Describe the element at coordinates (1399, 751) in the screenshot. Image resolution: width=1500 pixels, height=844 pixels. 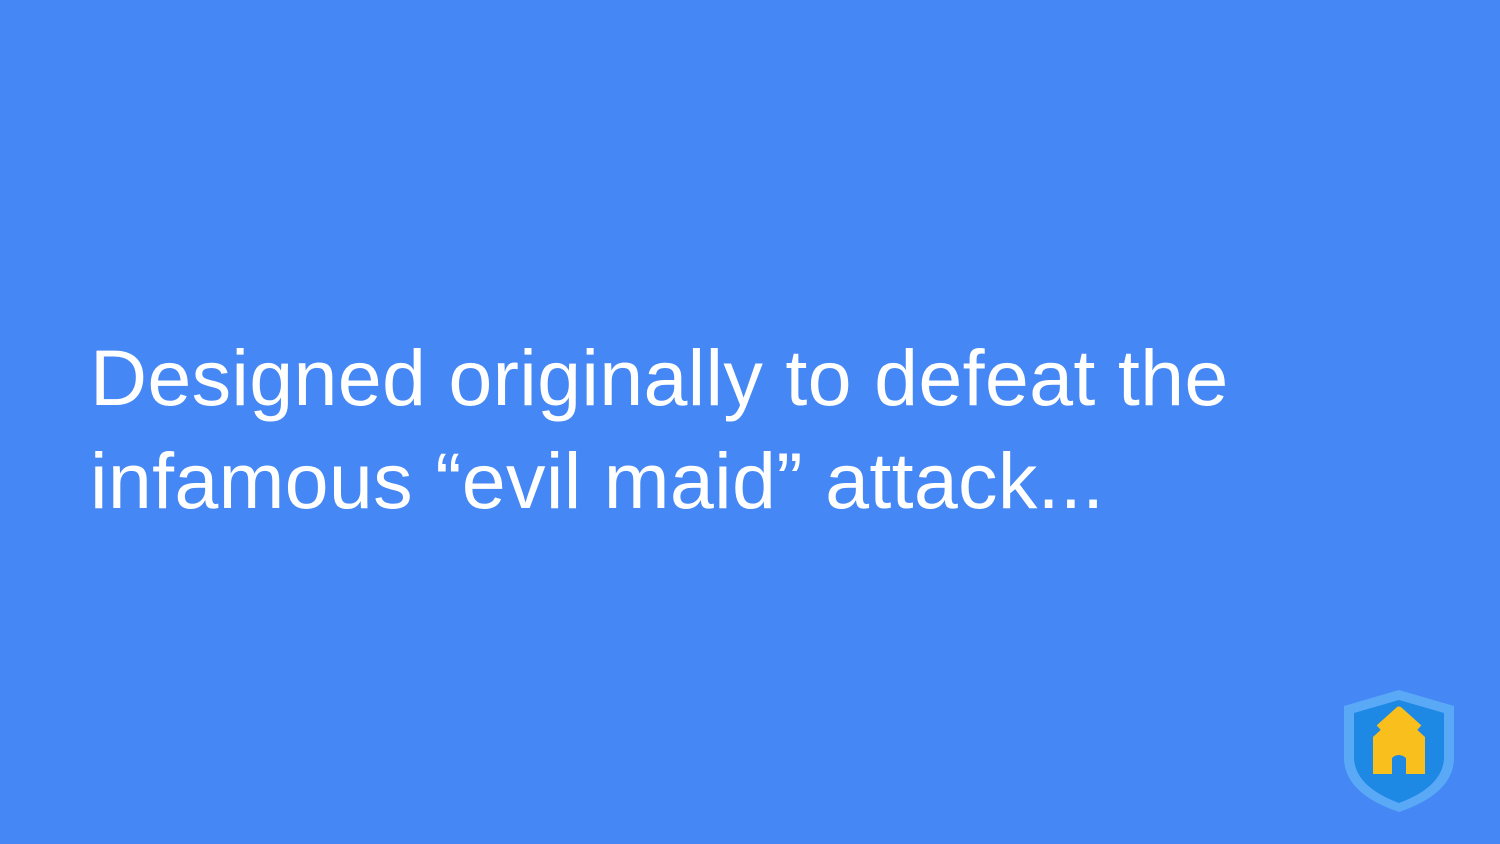
I see `shield-house-icon` at that location.